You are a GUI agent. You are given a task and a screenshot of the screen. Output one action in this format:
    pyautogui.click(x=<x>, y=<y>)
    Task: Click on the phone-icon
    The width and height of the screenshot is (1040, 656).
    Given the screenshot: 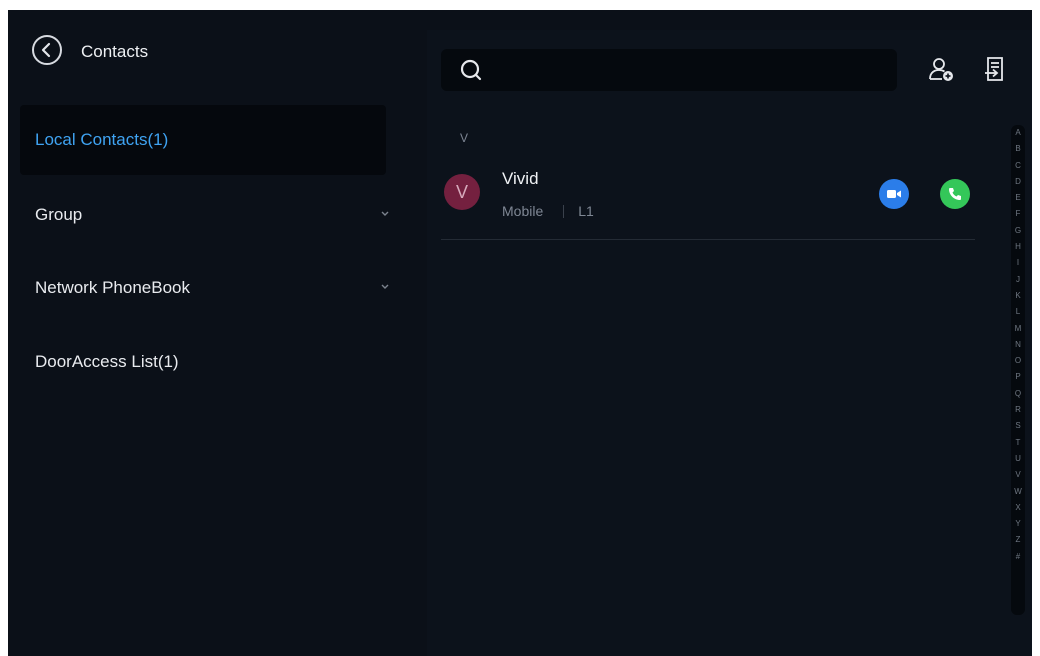 What is the action you would take?
    pyautogui.click(x=955, y=194)
    